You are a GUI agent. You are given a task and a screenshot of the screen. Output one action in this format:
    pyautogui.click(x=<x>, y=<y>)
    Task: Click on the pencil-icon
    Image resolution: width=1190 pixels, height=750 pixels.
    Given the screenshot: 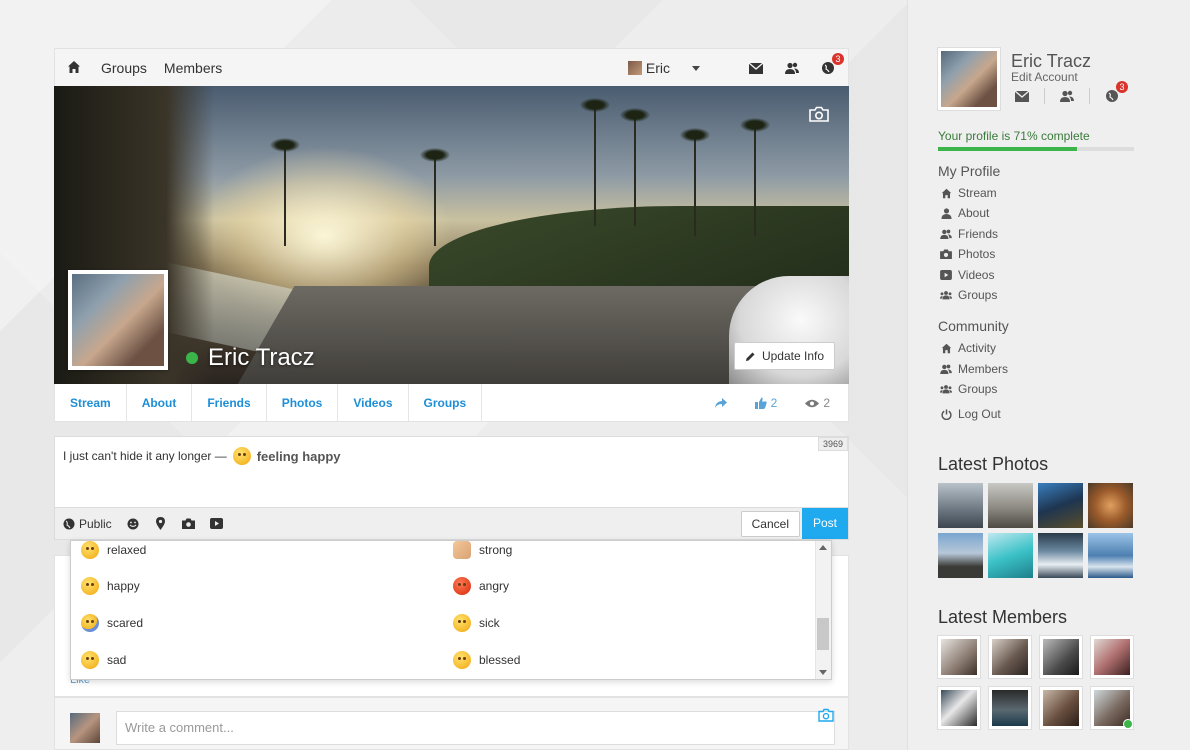 What is the action you would take?
    pyautogui.click(x=750, y=356)
    